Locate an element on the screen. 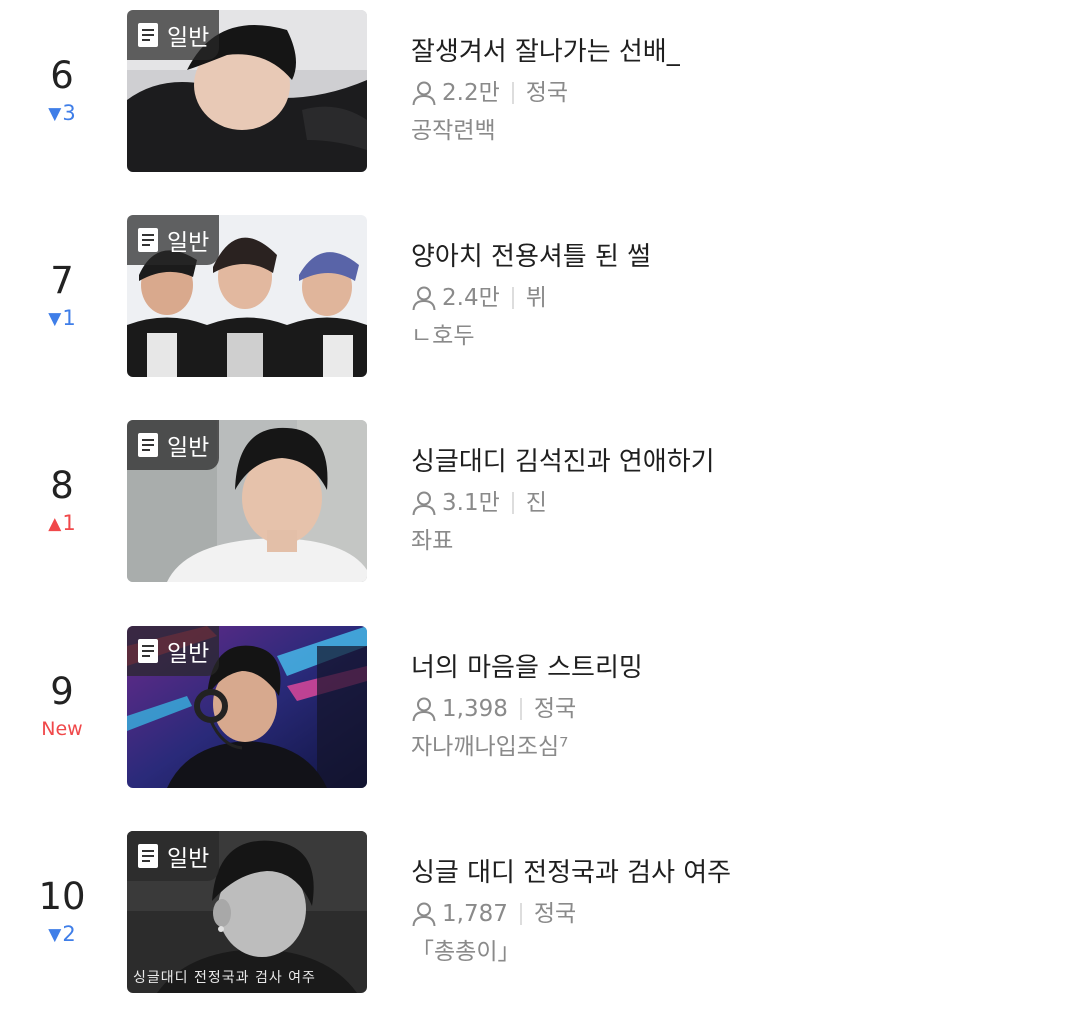 This screenshot has width=1080, height=1013. story-info: 너의 마음을 스트리밍 1,398 정국 자나깨나입조심⁷ is located at coordinates (745, 707).